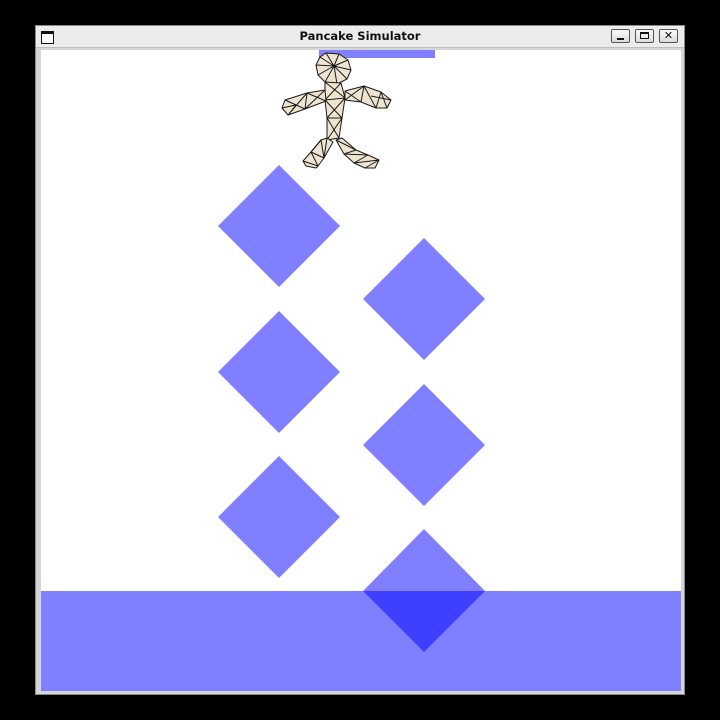 The height and width of the screenshot is (720, 720). I want to click on window-title: Pancake Simulator, so click(360, 36).